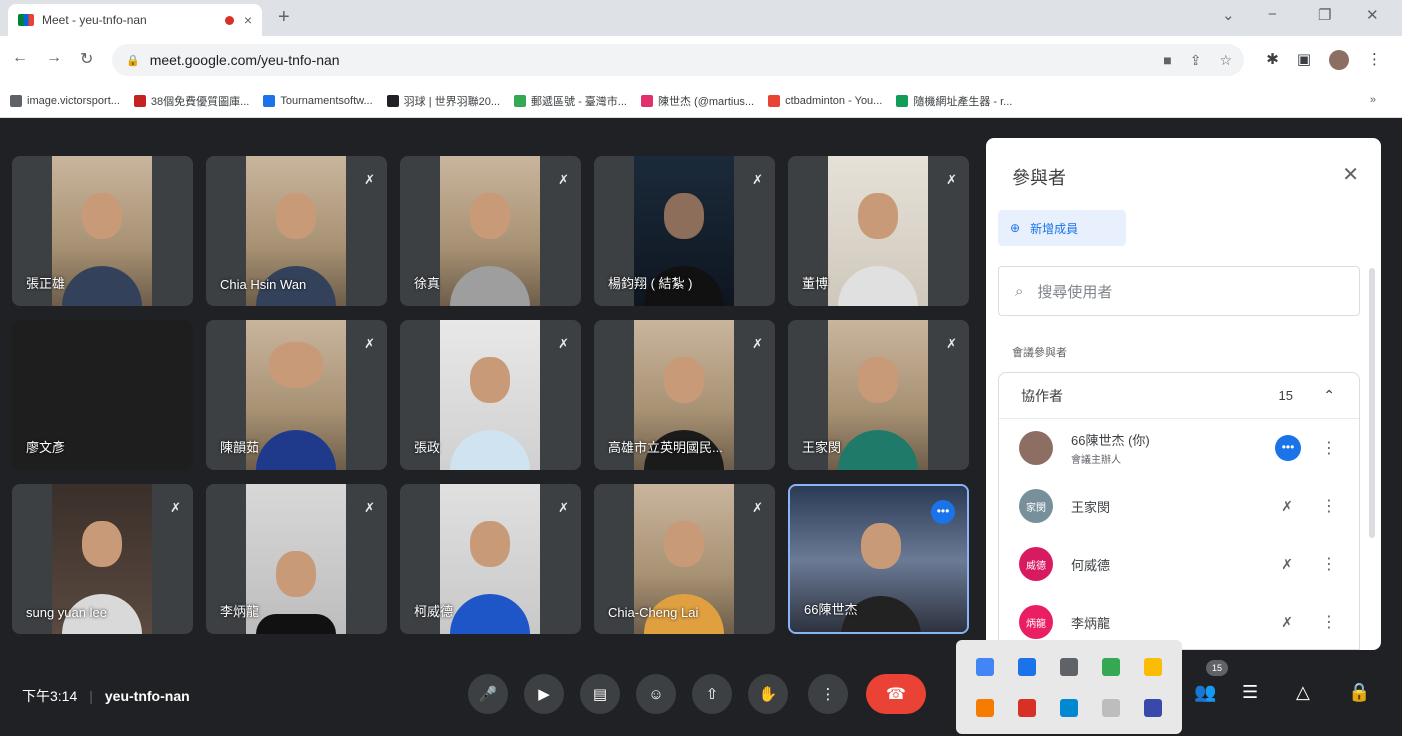 The width and height of the screenshot is (1402, 736). What do you see at coordinates (1167, 60) in the screenshot?
I see `camera-in-use-icon: ■` at bounding box center [1167, 60].